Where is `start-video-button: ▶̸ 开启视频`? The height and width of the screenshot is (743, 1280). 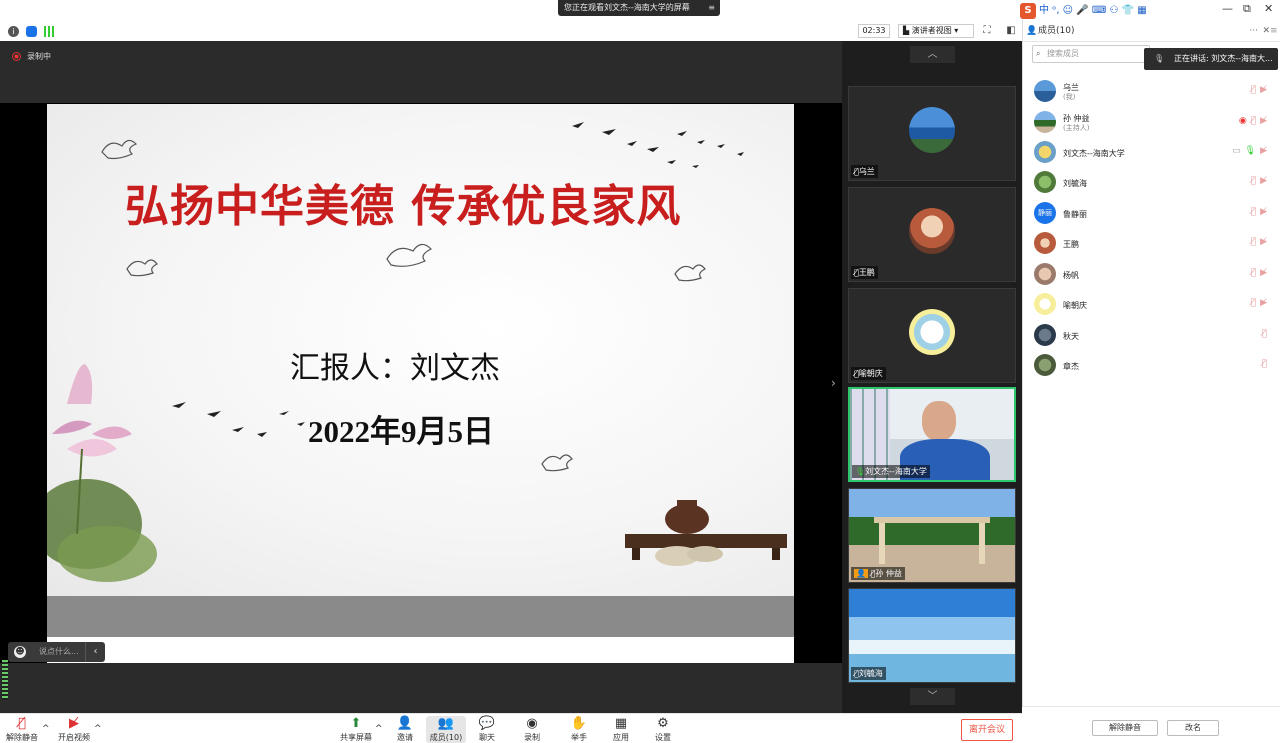
start-video-button: ▶̸ 开启视频 is located at coordinates (74, 729).